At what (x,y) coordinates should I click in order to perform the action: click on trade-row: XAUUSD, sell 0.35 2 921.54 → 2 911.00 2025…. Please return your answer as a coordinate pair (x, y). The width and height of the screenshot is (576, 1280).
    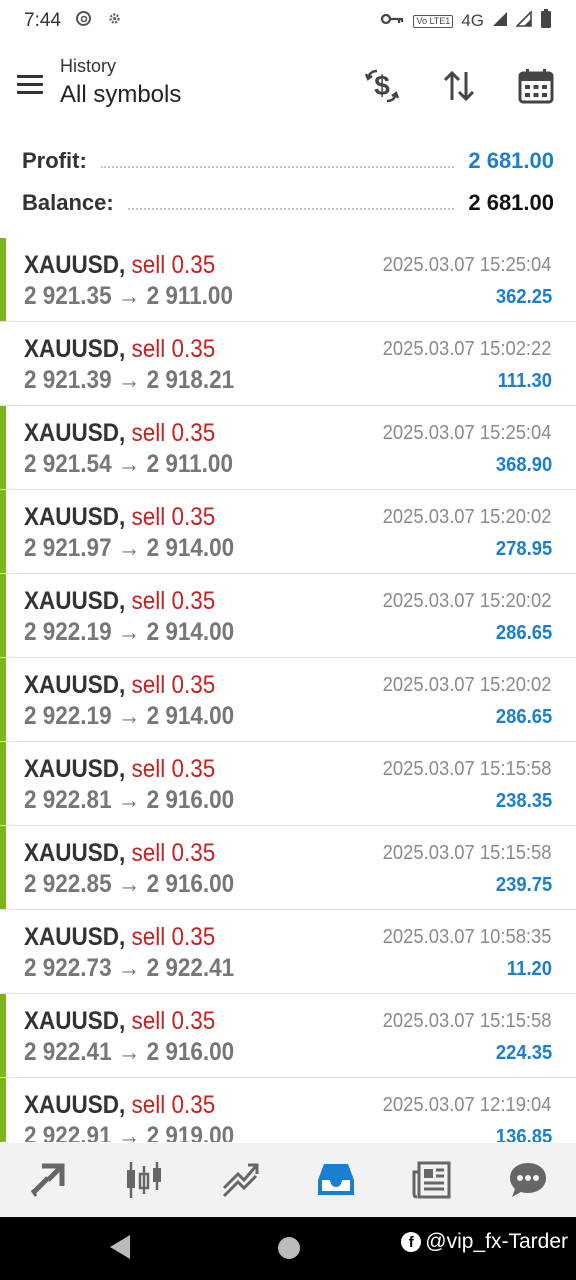
    Looking at the image, I should click on (288, 448).